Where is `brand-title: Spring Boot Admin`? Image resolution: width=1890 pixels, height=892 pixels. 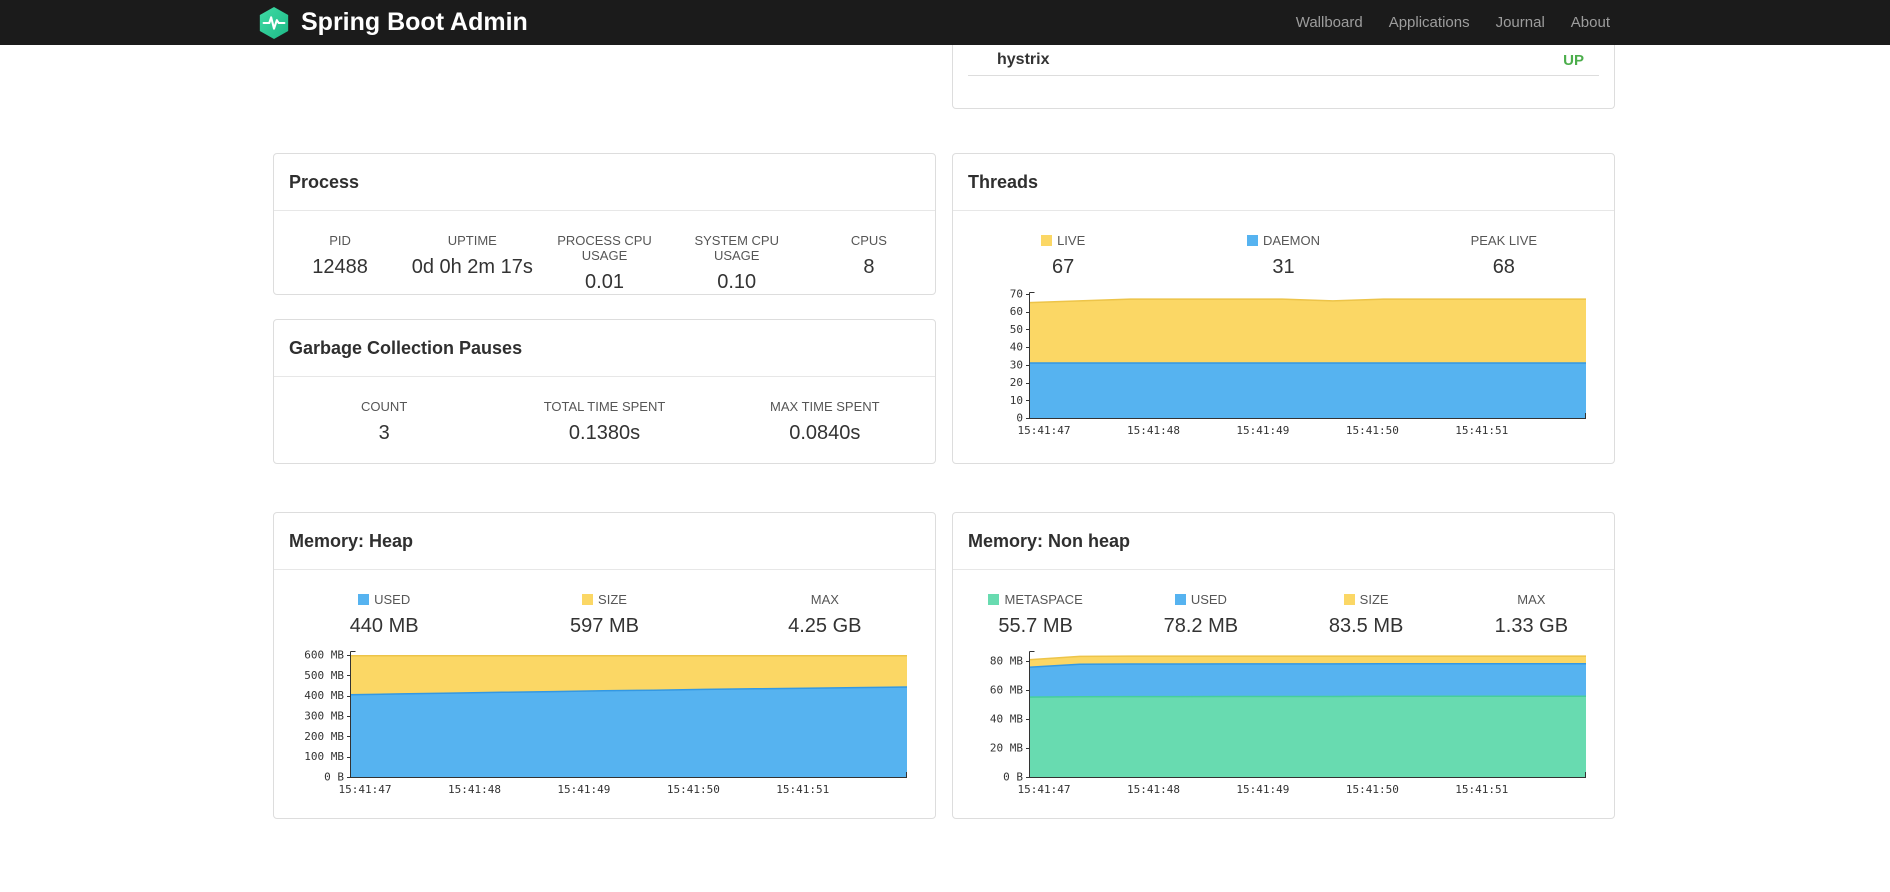 brand-title: Spring Boot Admin is located at coordinates (414, 22).